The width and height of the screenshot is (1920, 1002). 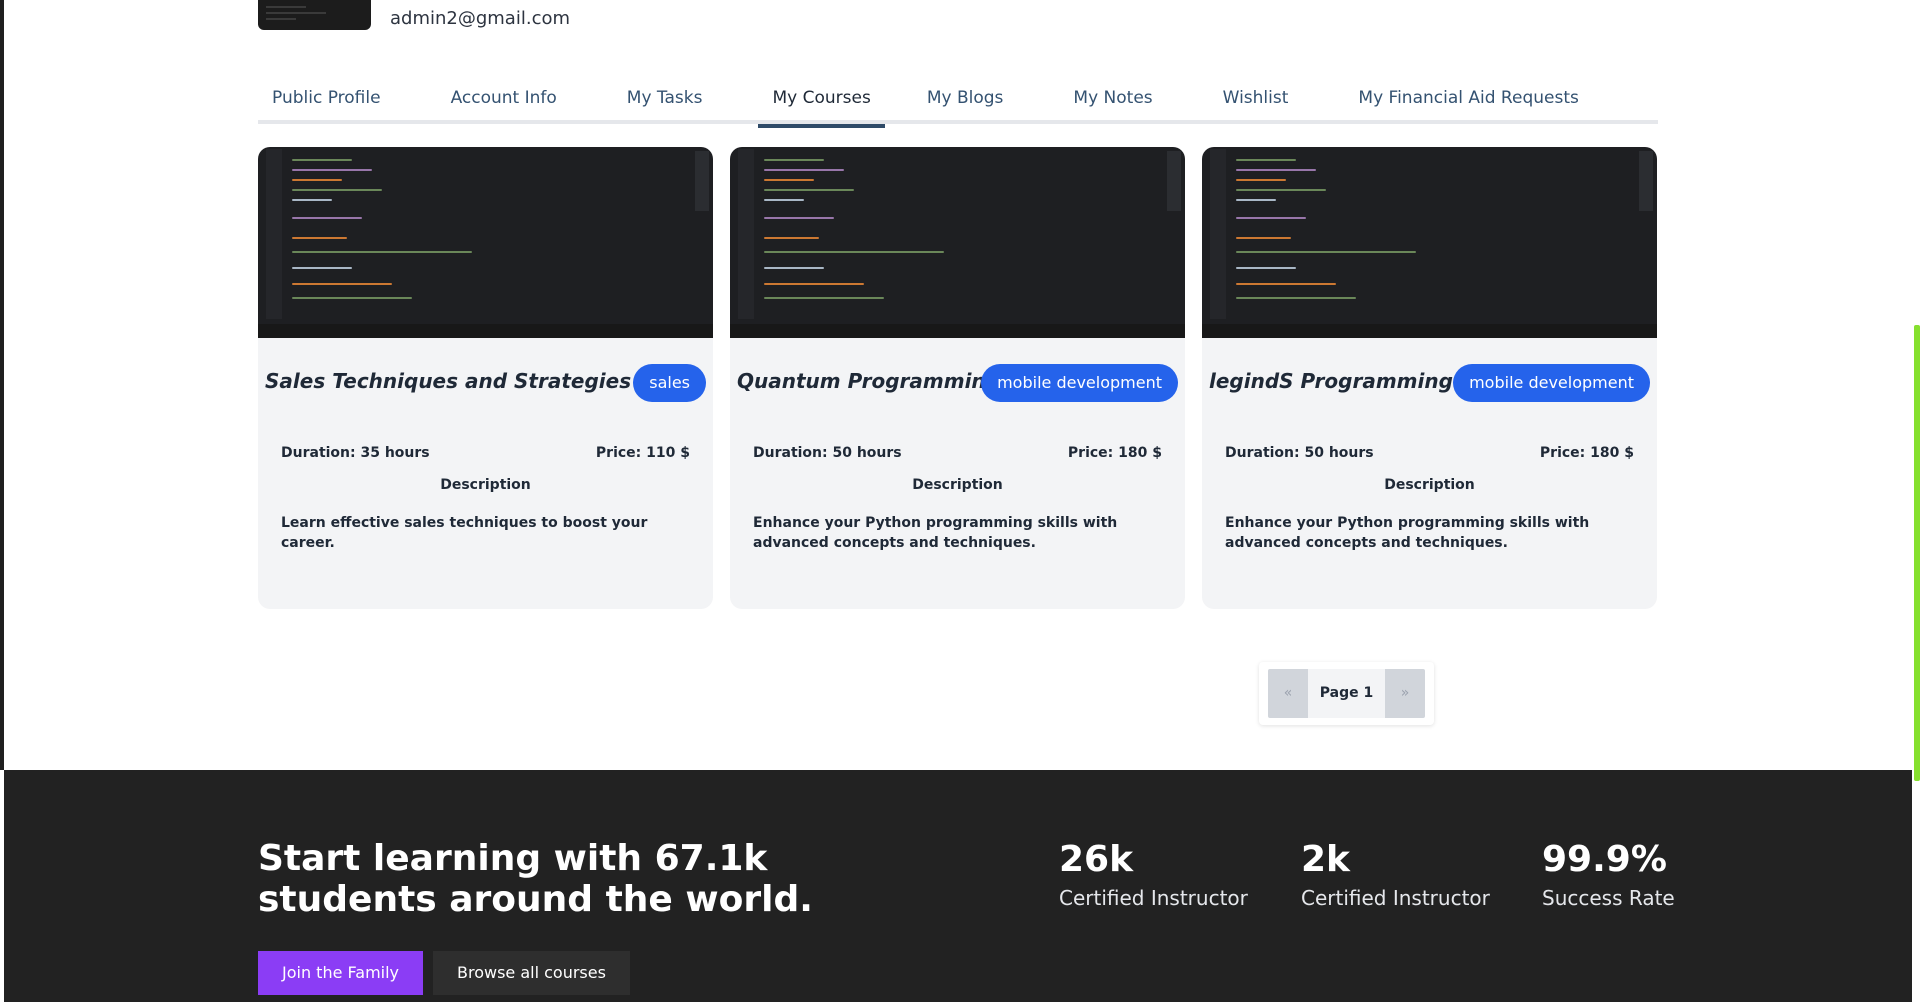 I want to click on course-header: Sales Techniques and Strategies sales, so click(x=485, y=383).